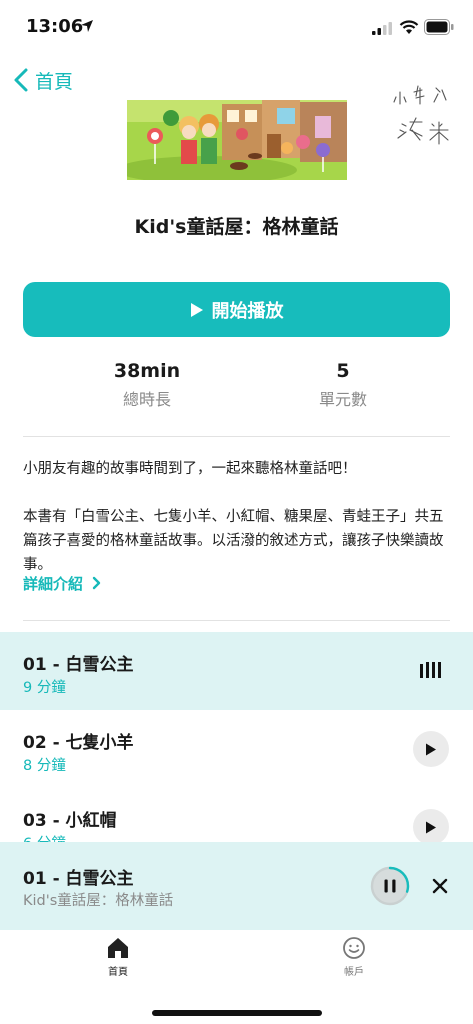 The width and height of the screenshot is (473, 1024). Describe the element at coordinates (78, 879) in the screenshot. I see `mini-player-title: 01 - 白雪公主` at that location.